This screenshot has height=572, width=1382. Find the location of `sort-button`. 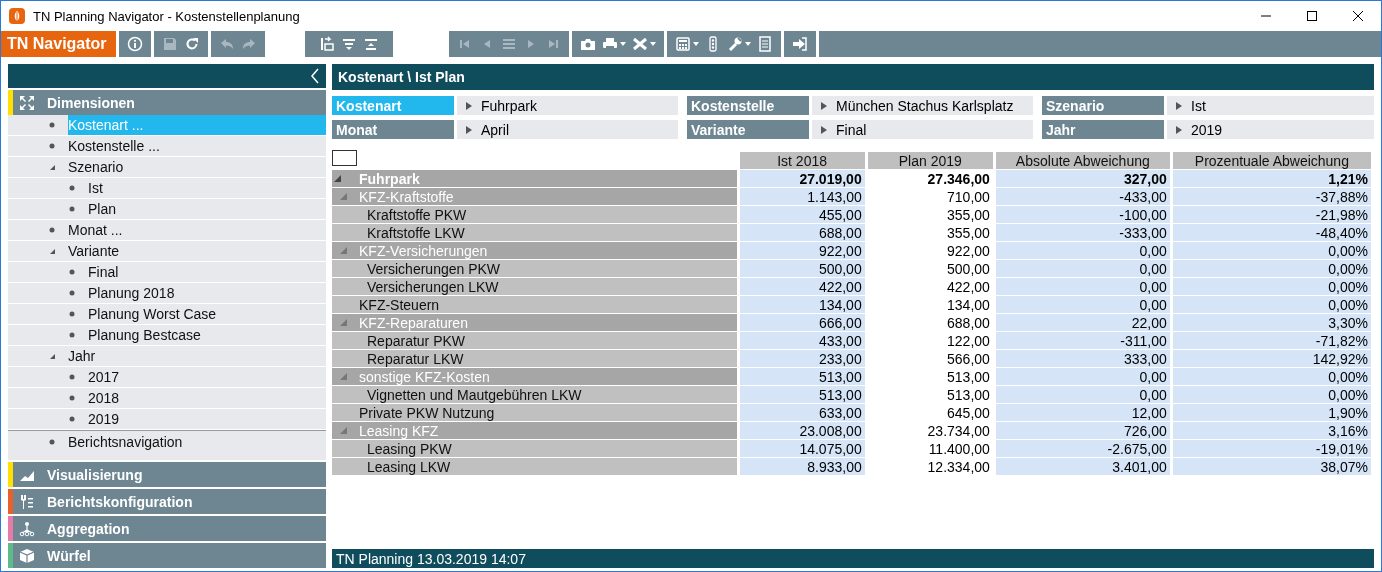

sort-button is located at coordinates (326, 44).